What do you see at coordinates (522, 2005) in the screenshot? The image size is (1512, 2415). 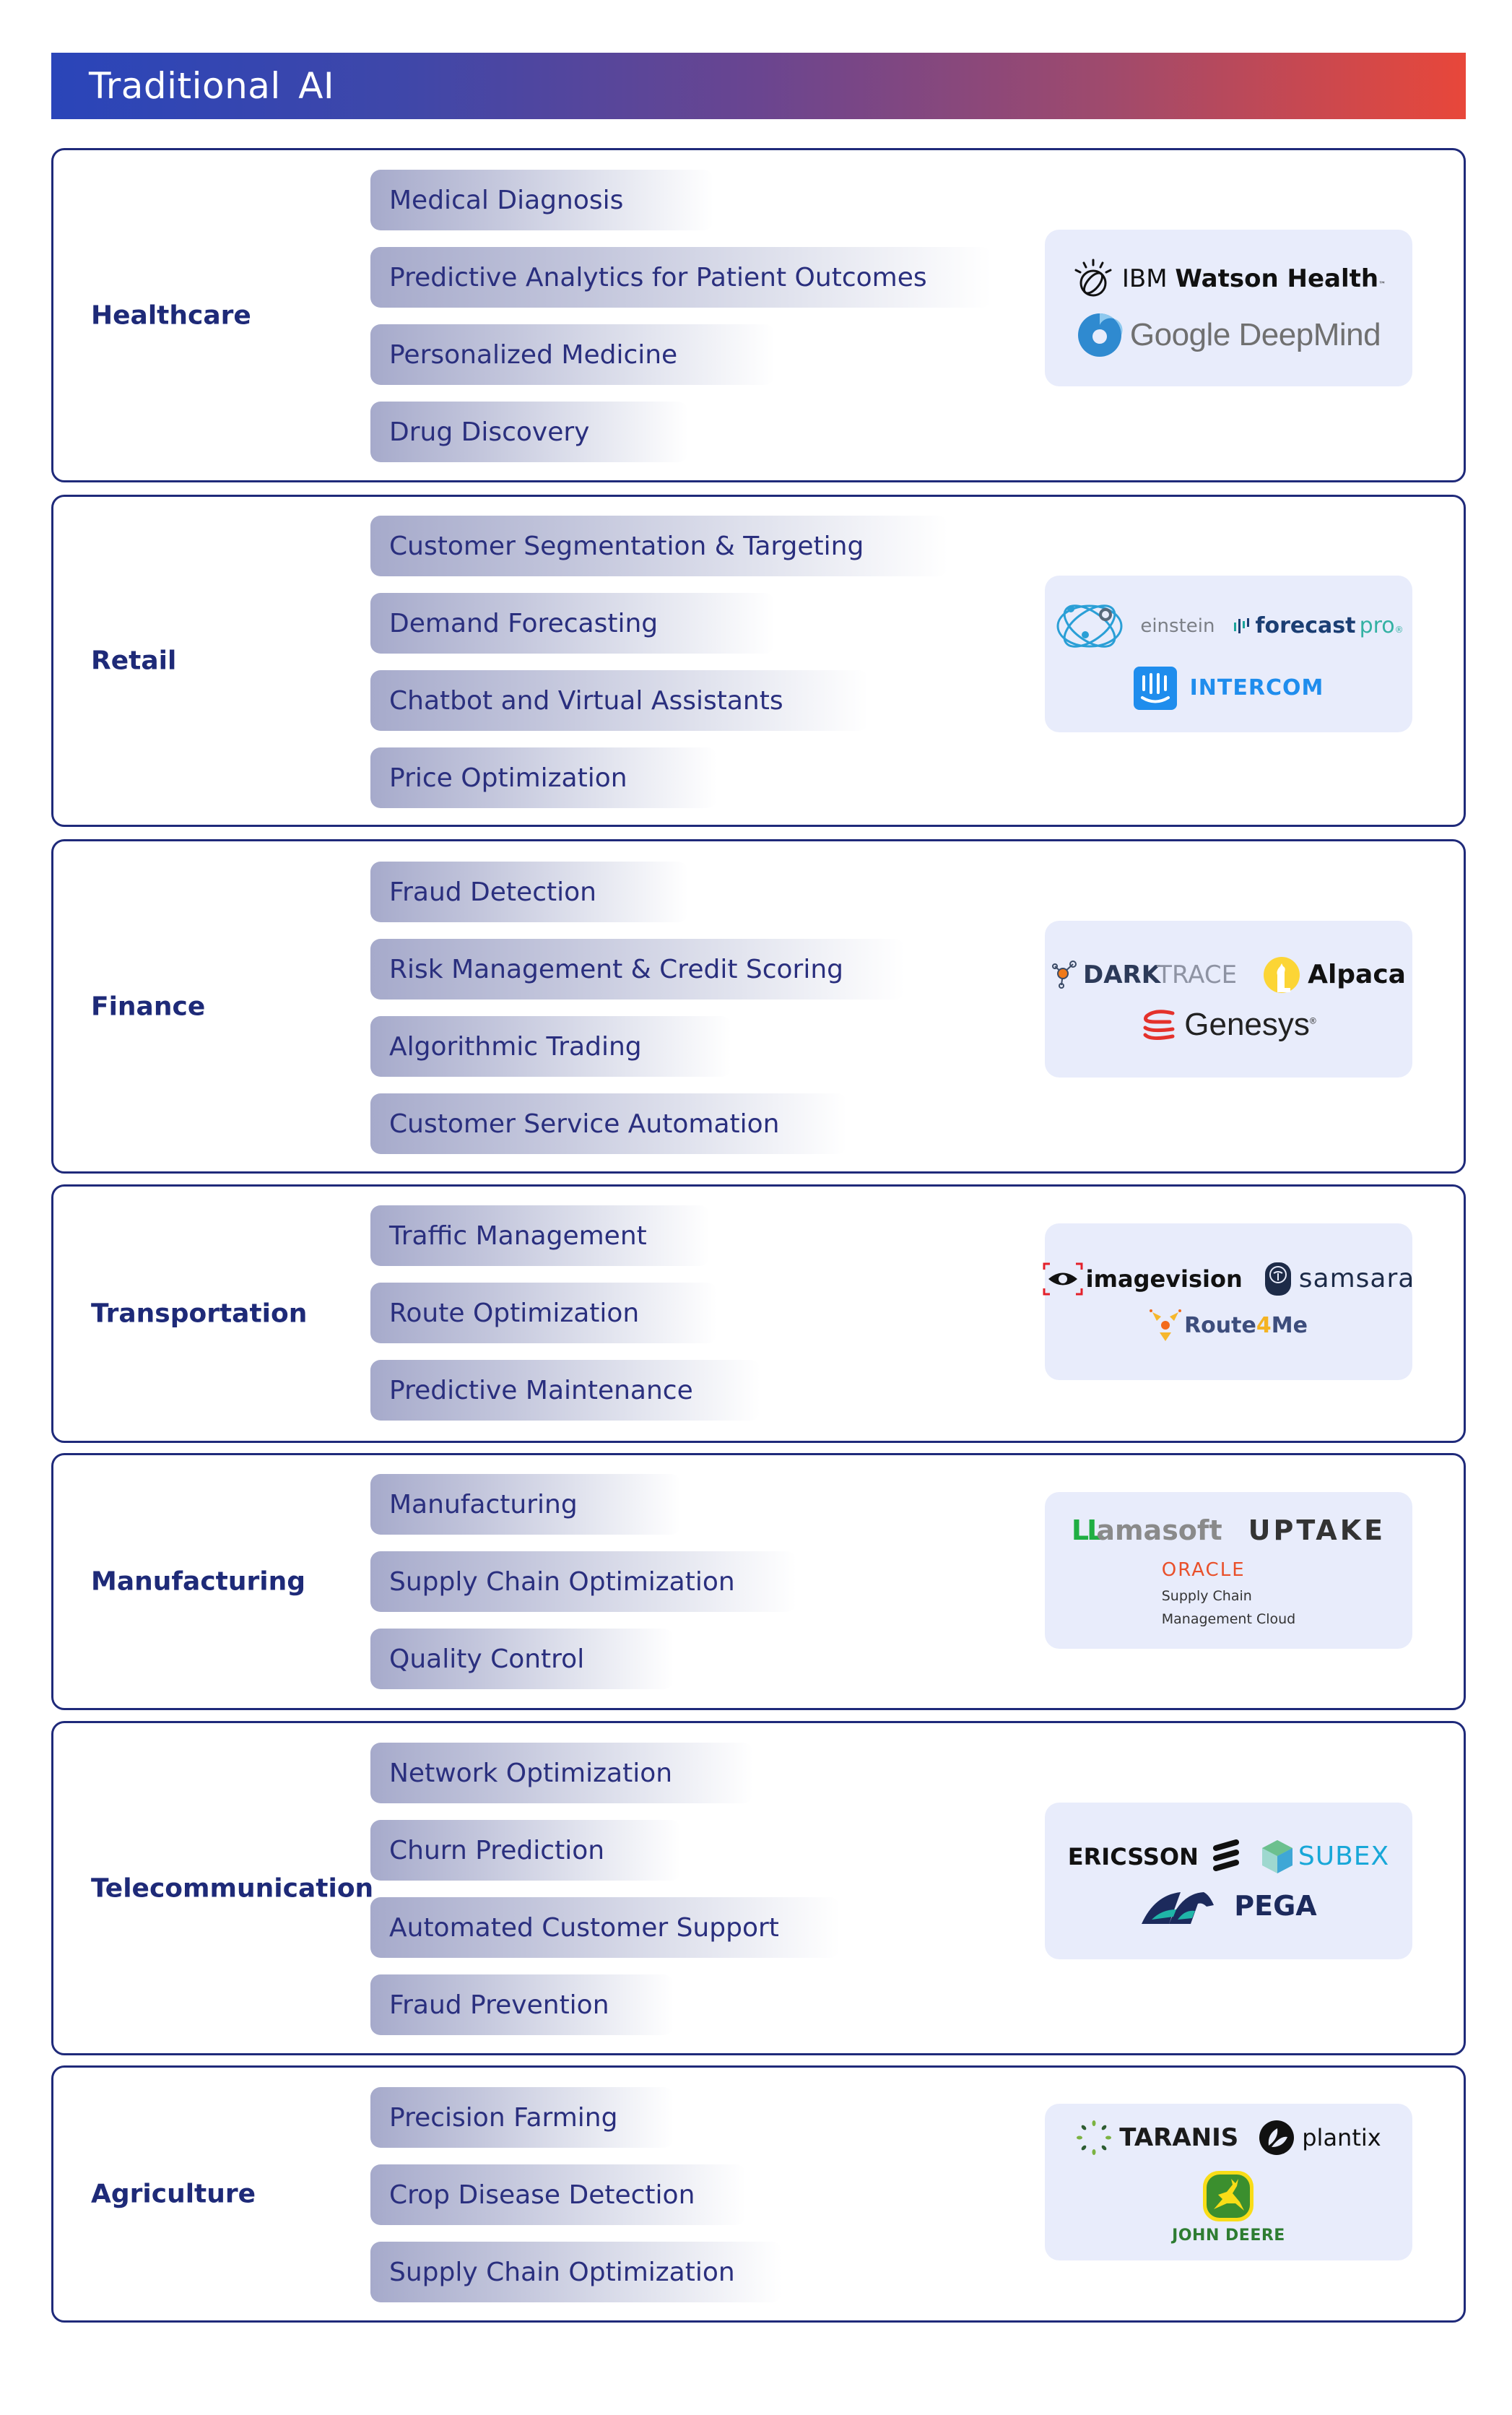 I see `use-case-pill: Fraud Prevention` at bounding box center [522, 2005].